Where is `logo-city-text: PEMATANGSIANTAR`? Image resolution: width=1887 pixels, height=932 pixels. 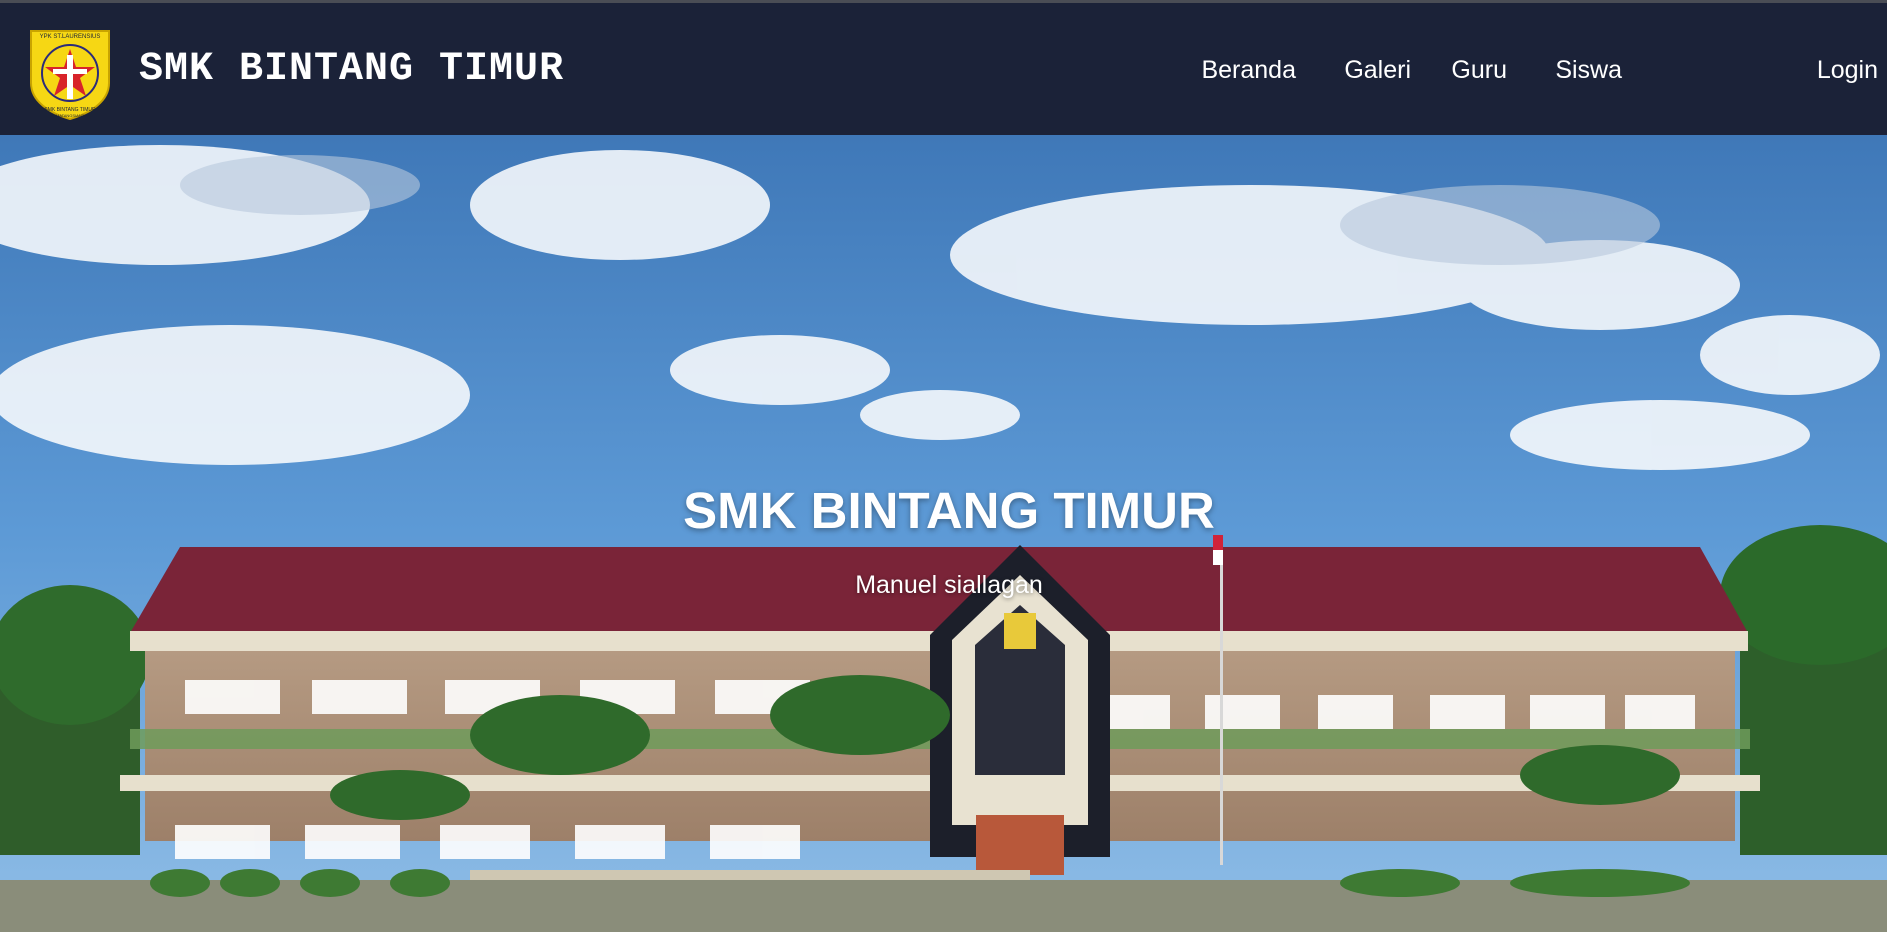
logo-city-text: PEMATANGSIANTAR is located at coordinates (70, 115).